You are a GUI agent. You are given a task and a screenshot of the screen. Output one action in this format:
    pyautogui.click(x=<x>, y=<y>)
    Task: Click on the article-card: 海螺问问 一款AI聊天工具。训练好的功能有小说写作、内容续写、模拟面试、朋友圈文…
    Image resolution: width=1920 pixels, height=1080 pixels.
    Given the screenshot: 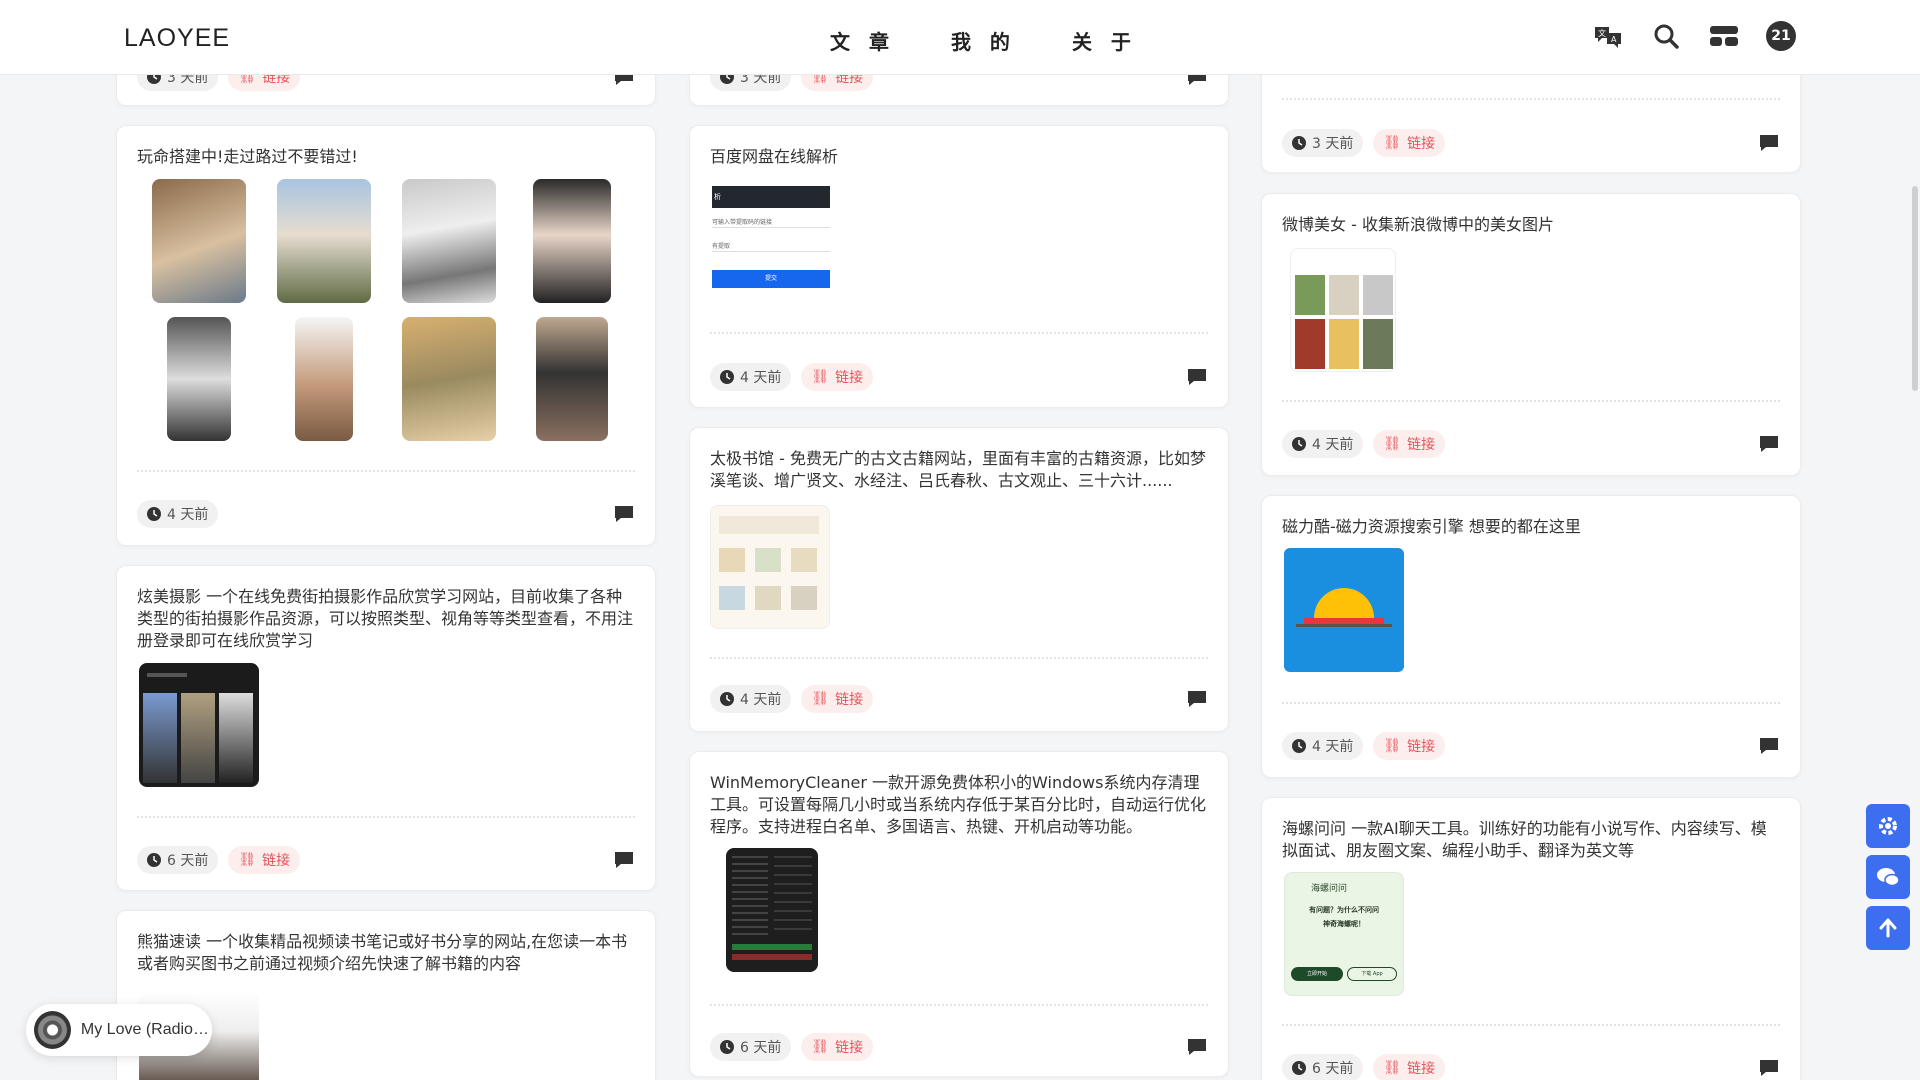 What is the action you would take?
    pyautogui.click(x=1531, y=938)
    